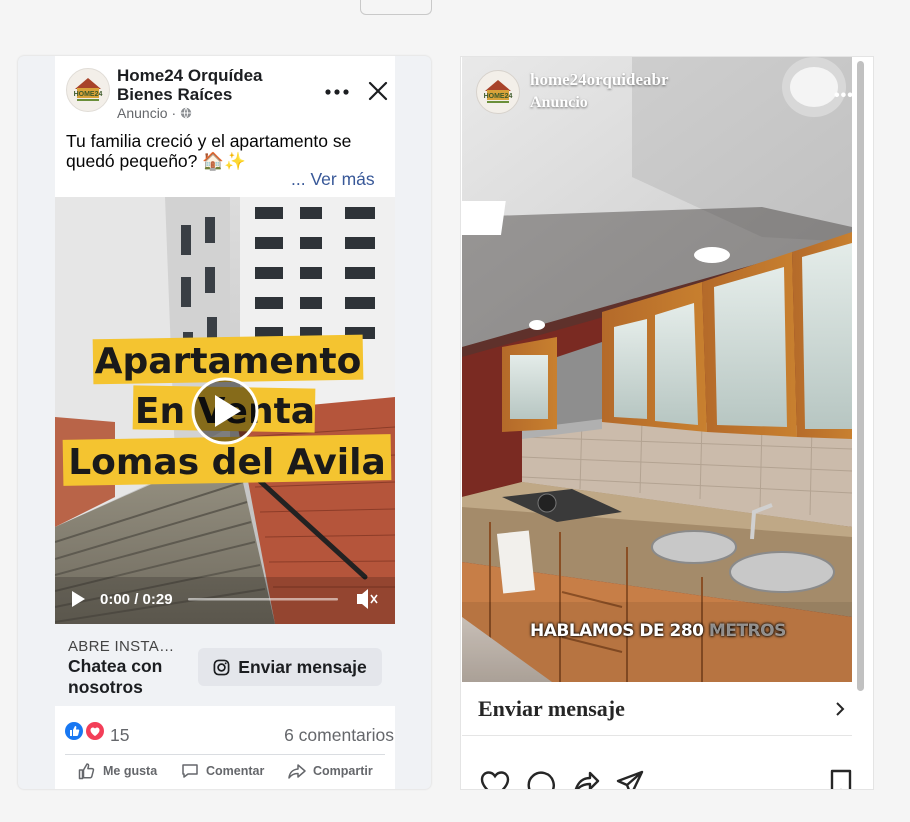 This screenshot has width=910, height=822. What do you see at coordinates (147, 113) in the screenshot?
I see `sponsored-text: Anuncio ·` at bounding box center [147, 113].